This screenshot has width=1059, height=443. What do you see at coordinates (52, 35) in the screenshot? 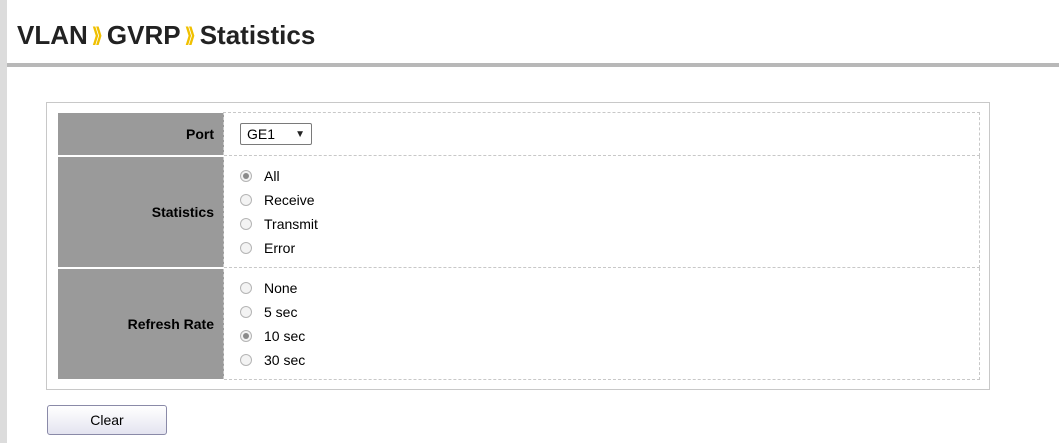
I see `breadcrumb-item-vlan: VLAN` at bounding box center [52, 35].